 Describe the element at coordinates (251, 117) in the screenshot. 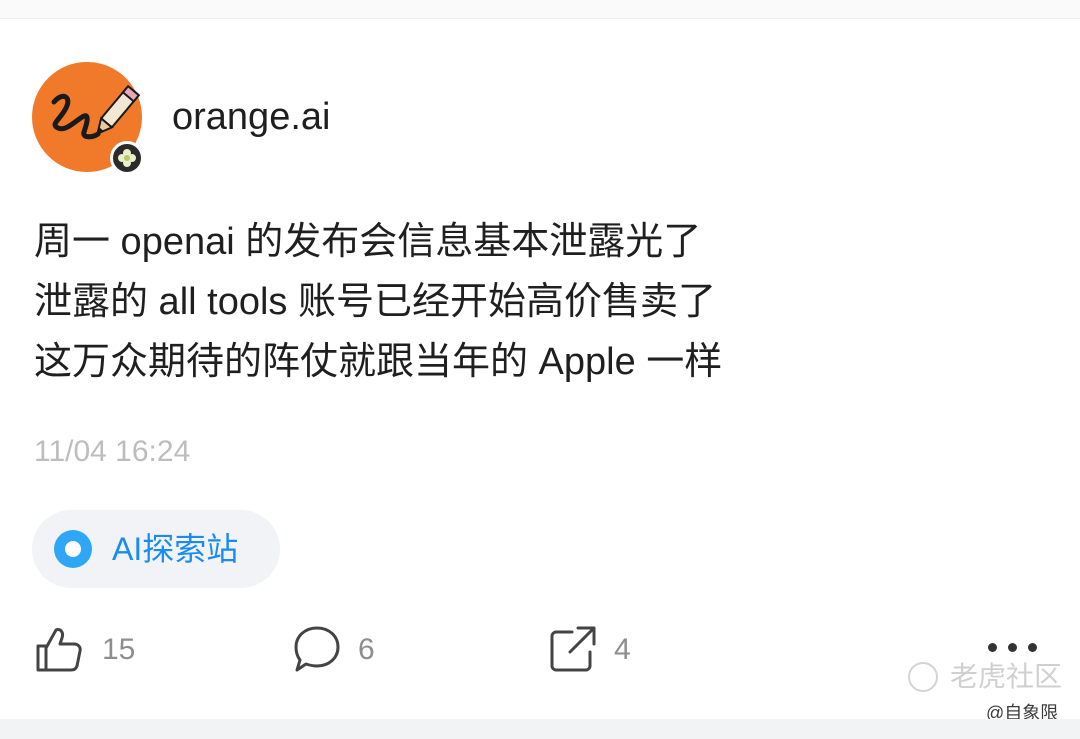

I see `author-name: orange.ai` at that location.